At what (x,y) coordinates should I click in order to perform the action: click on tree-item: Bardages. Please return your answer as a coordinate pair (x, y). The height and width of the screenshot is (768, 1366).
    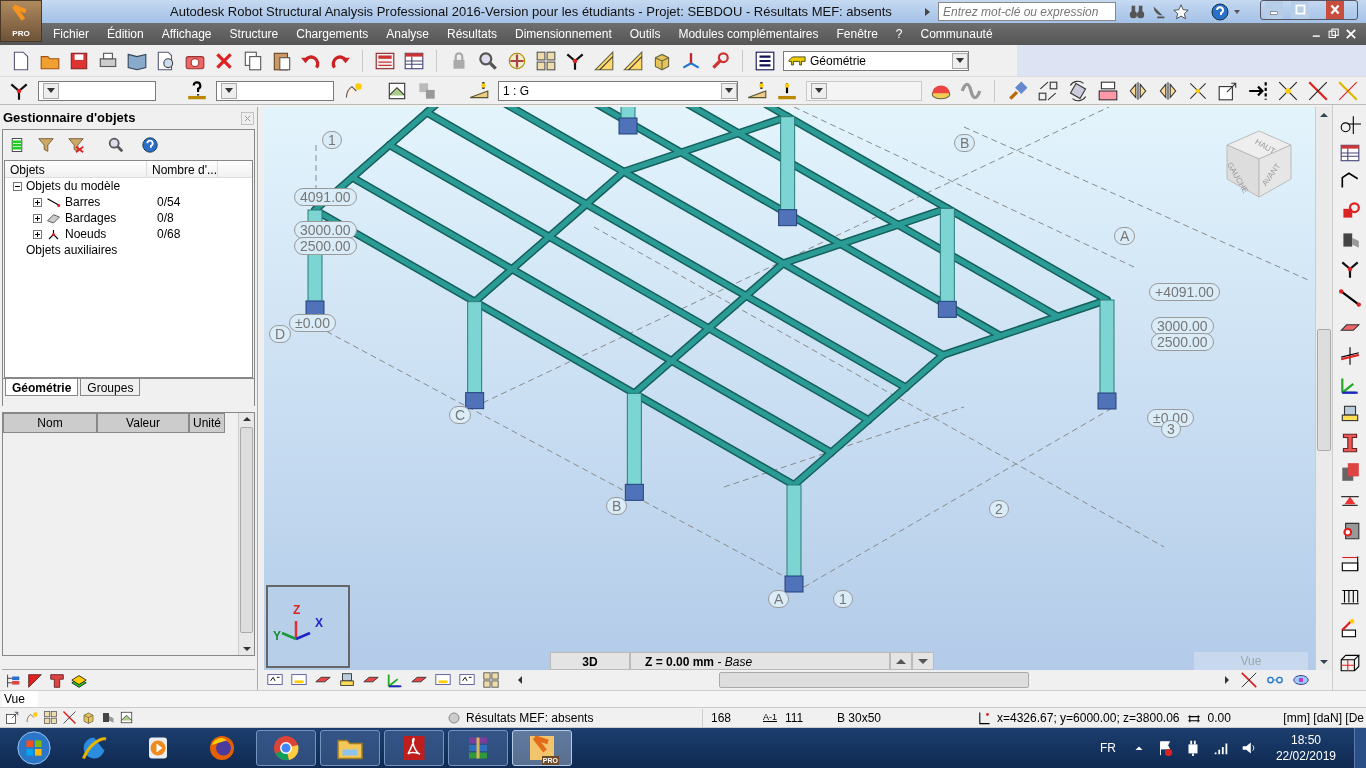
    Looking at the image, I should click on (109, 218).